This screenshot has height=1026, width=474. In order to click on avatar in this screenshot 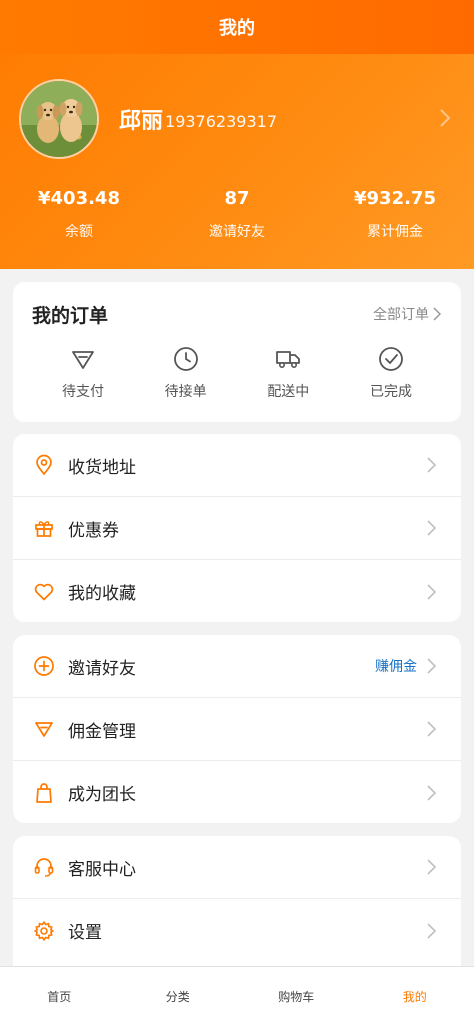, I will do `click(59, 119)`.